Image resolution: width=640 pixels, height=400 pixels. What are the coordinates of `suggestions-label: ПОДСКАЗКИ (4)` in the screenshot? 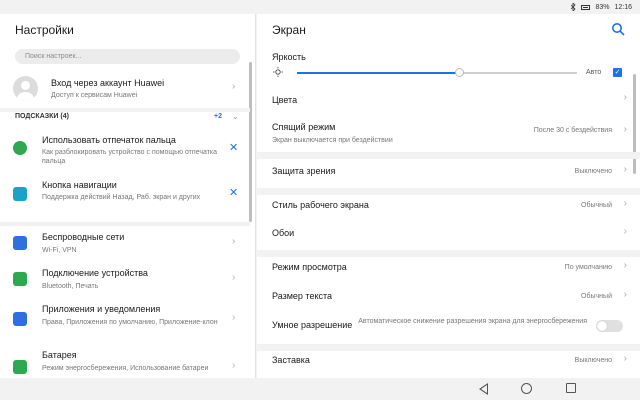 It's located at (42, 116).